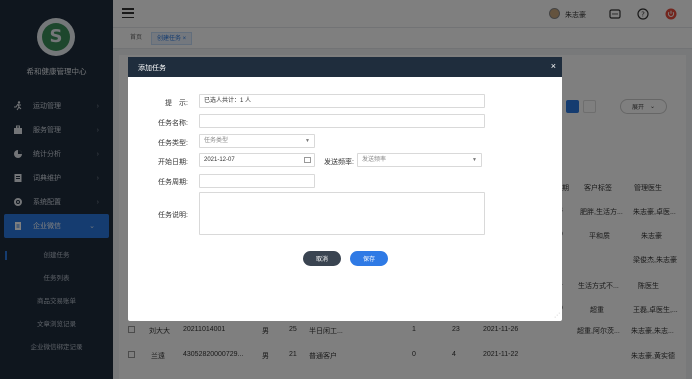  Describe the element at coordinates (342, 121) in the screenshot. I see `task-name-input` at that location.